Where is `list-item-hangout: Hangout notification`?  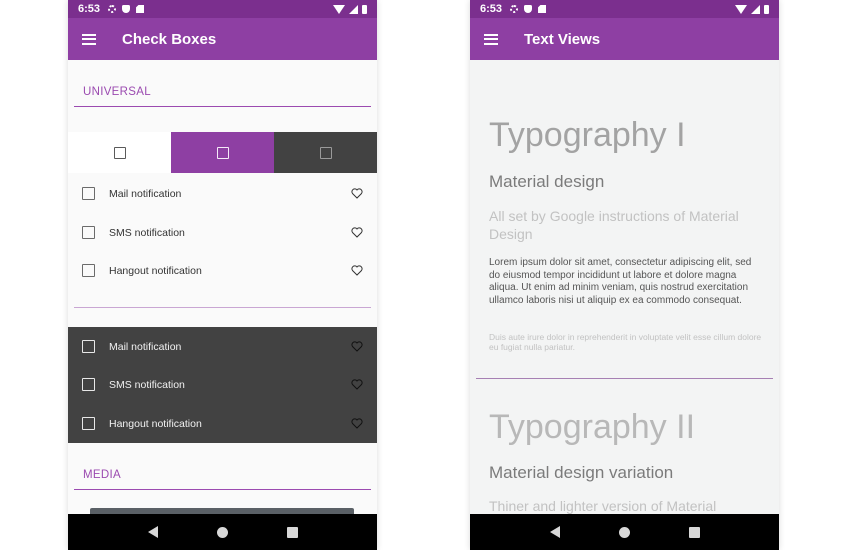
list-item-hangout: Hangout notification is located at coordinates (222, 270).